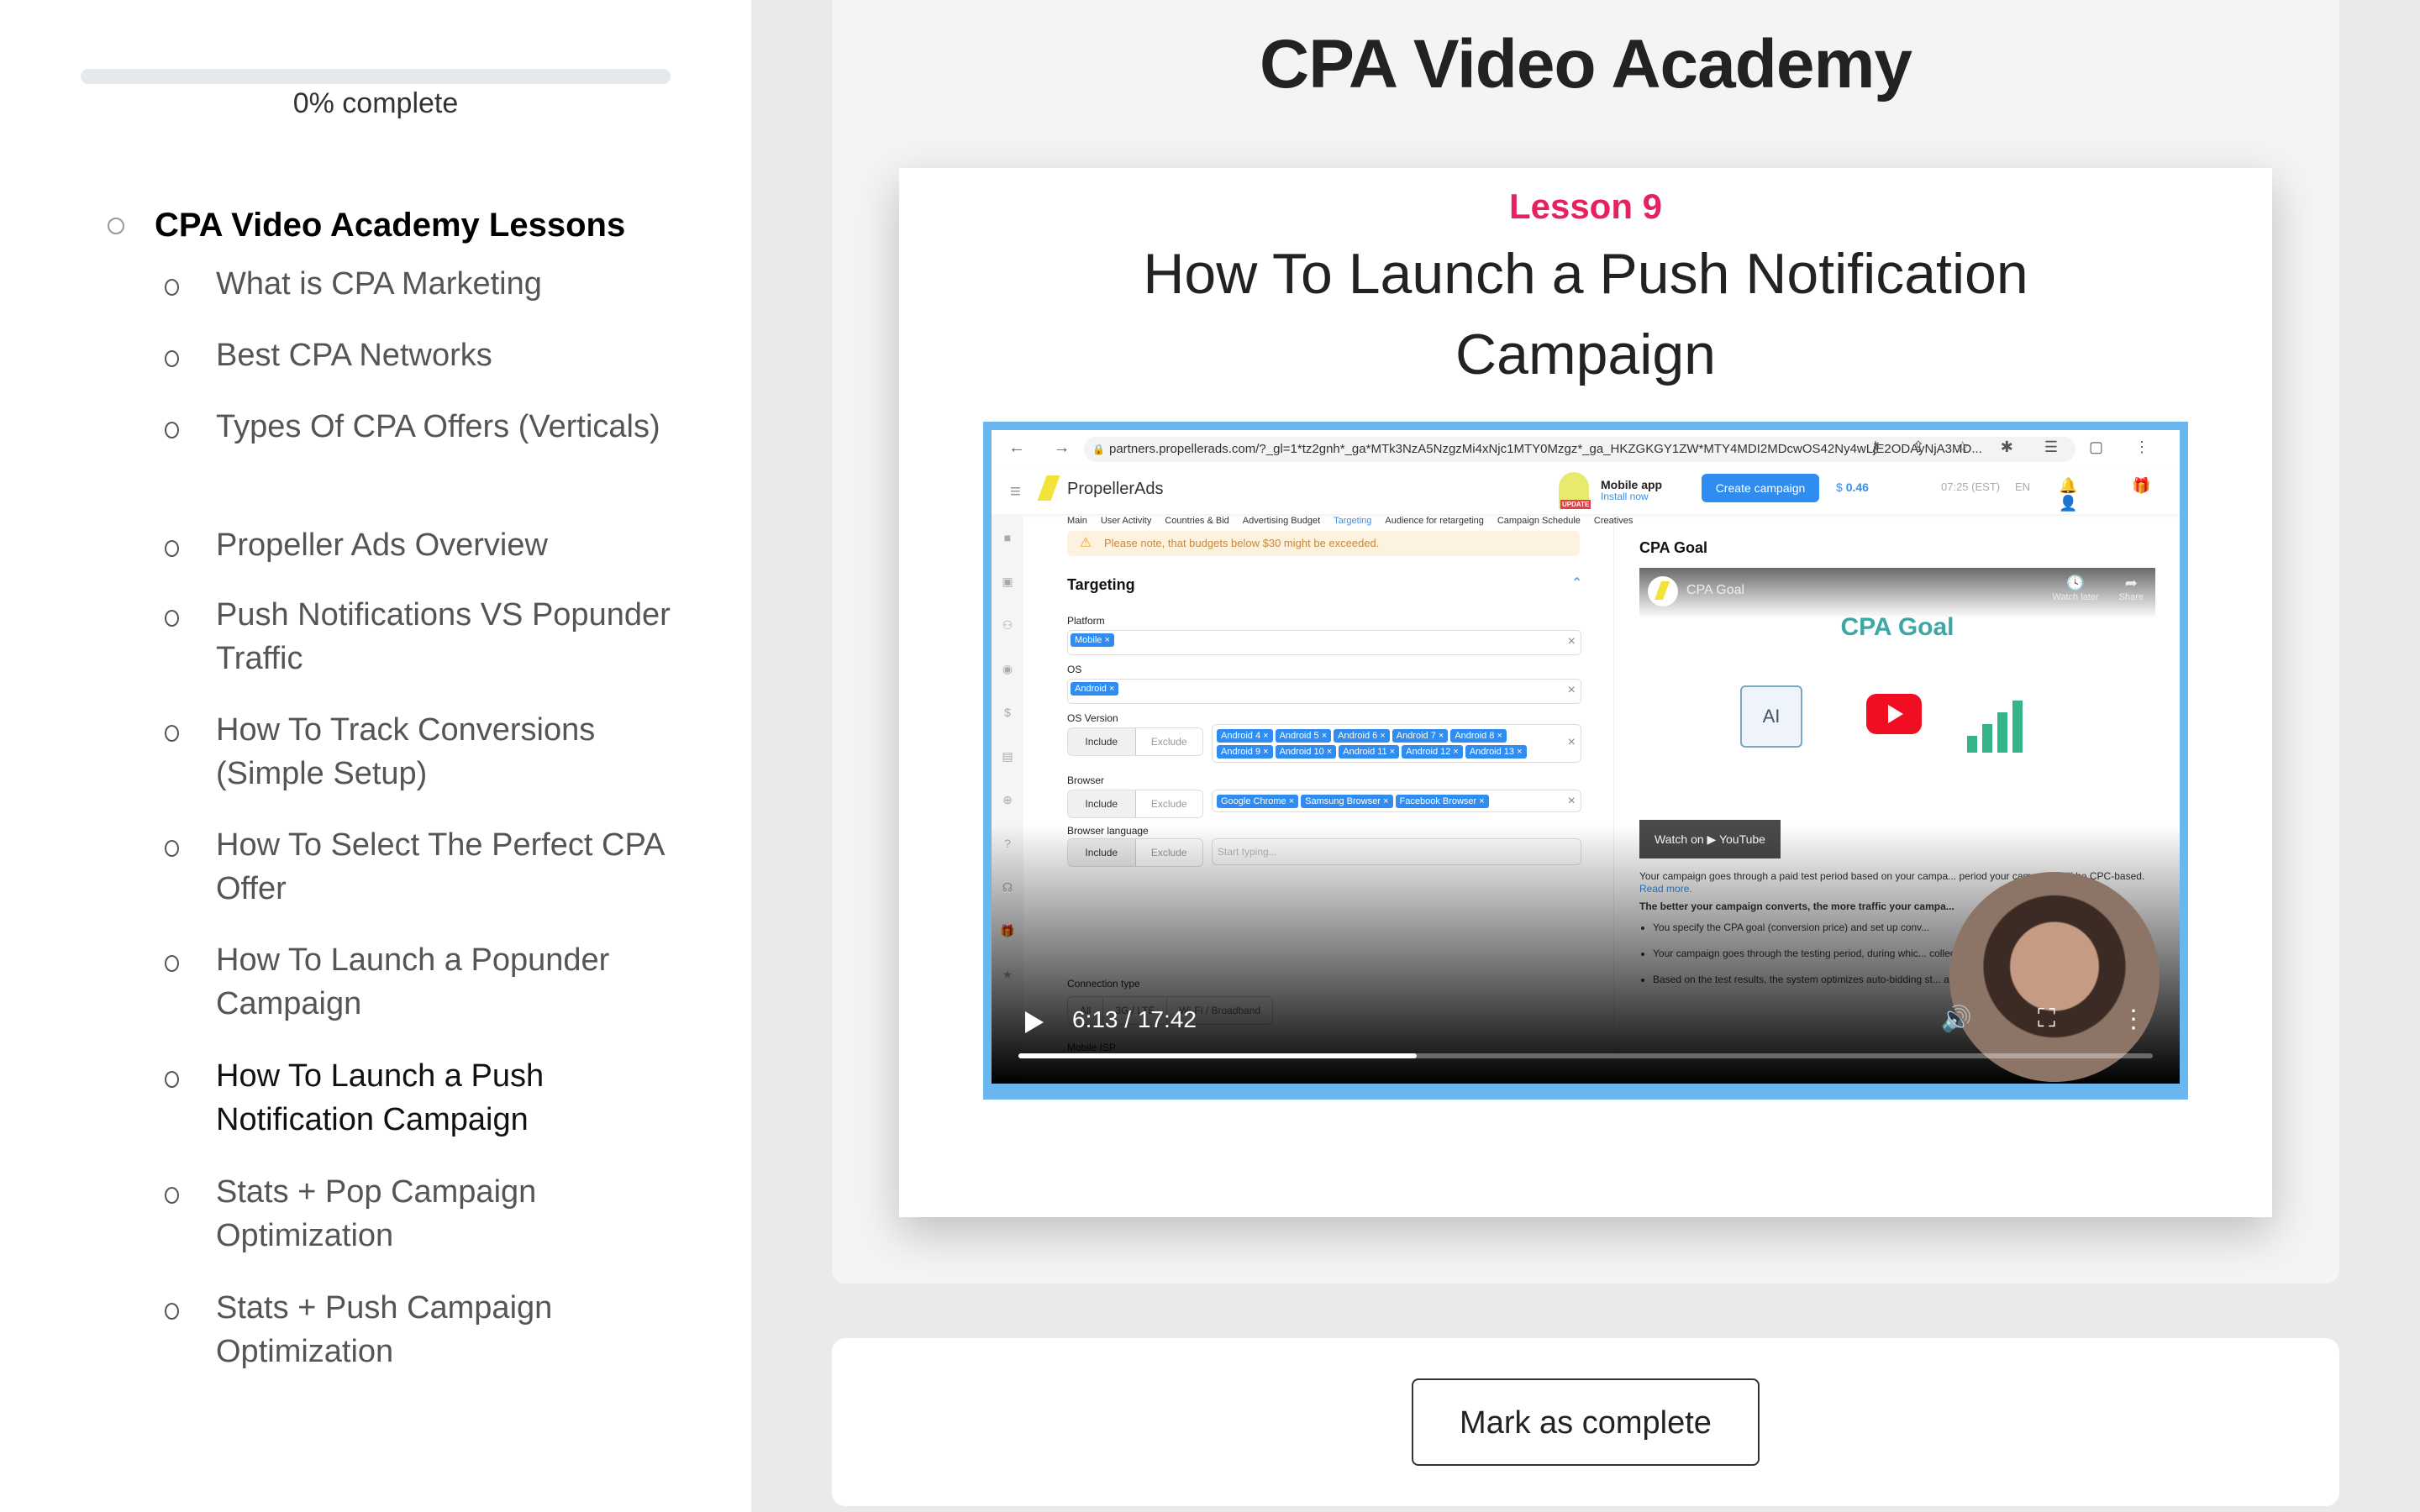 Image resolution: width=2420 pixels, height=1512 pixels. What do you see at coordinates (1085, 543) in the screenshot?
I see `warning-icon: ⚠` at bounding box center [1085, 543].